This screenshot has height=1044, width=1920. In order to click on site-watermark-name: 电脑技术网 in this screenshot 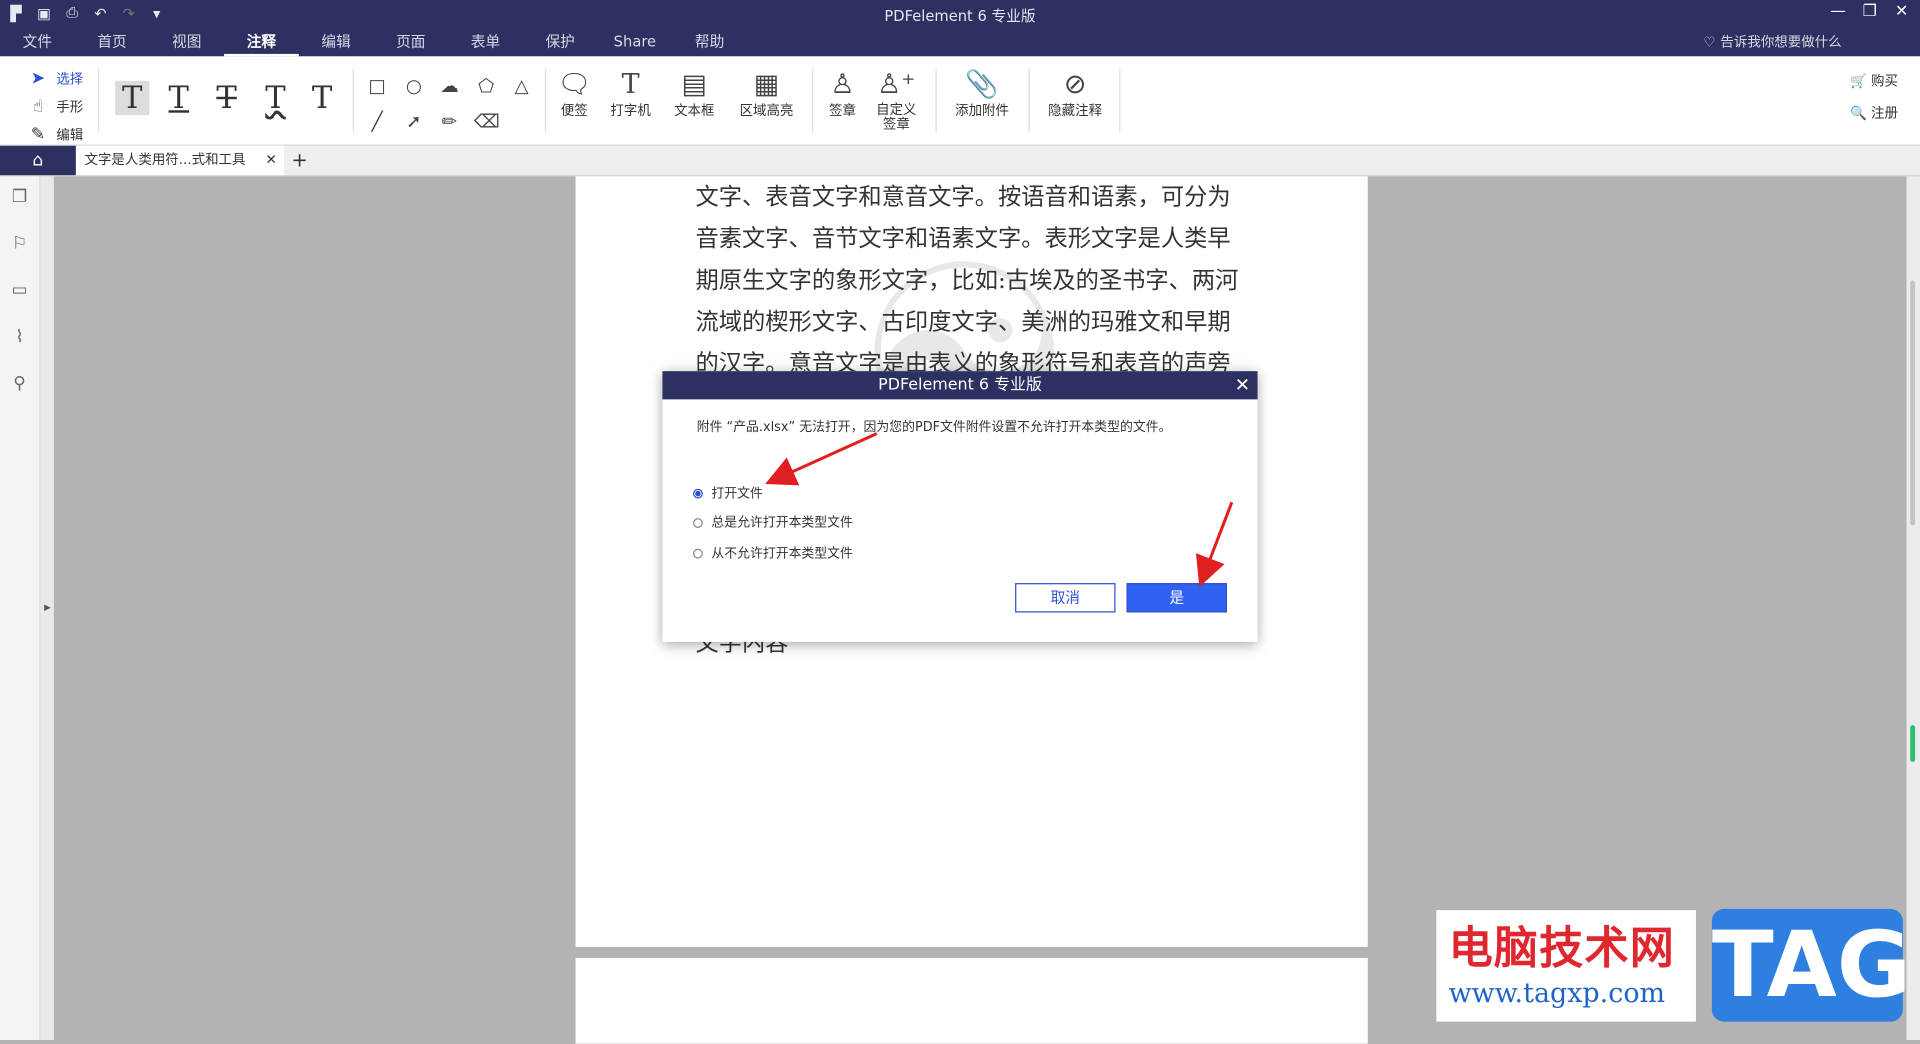, I will do `click(1562, 948)`.